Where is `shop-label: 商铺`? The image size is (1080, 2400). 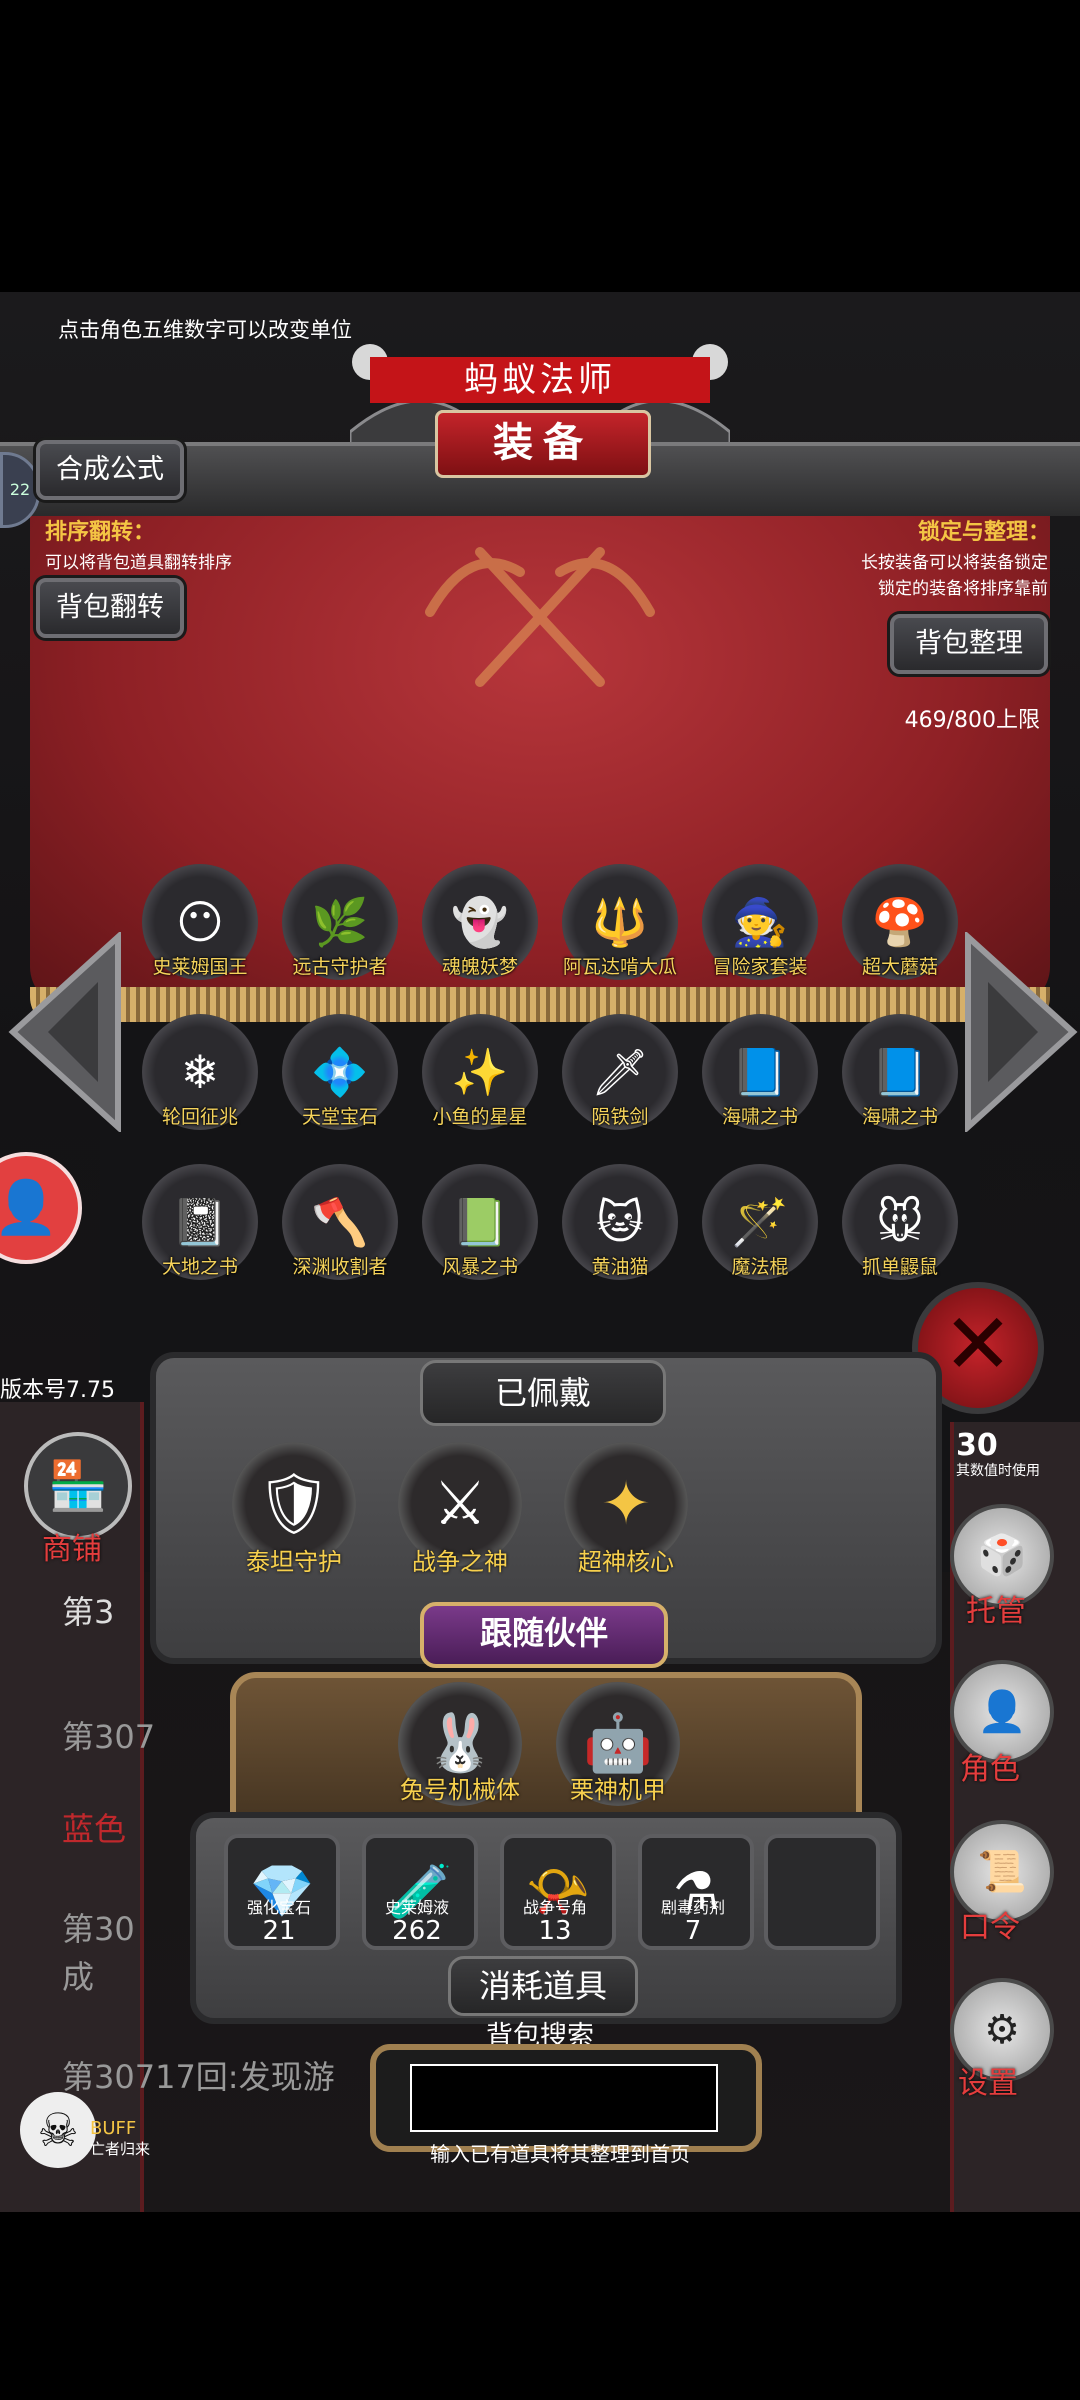
shop-label: 商铺 is located at coordinates (72, 1549).